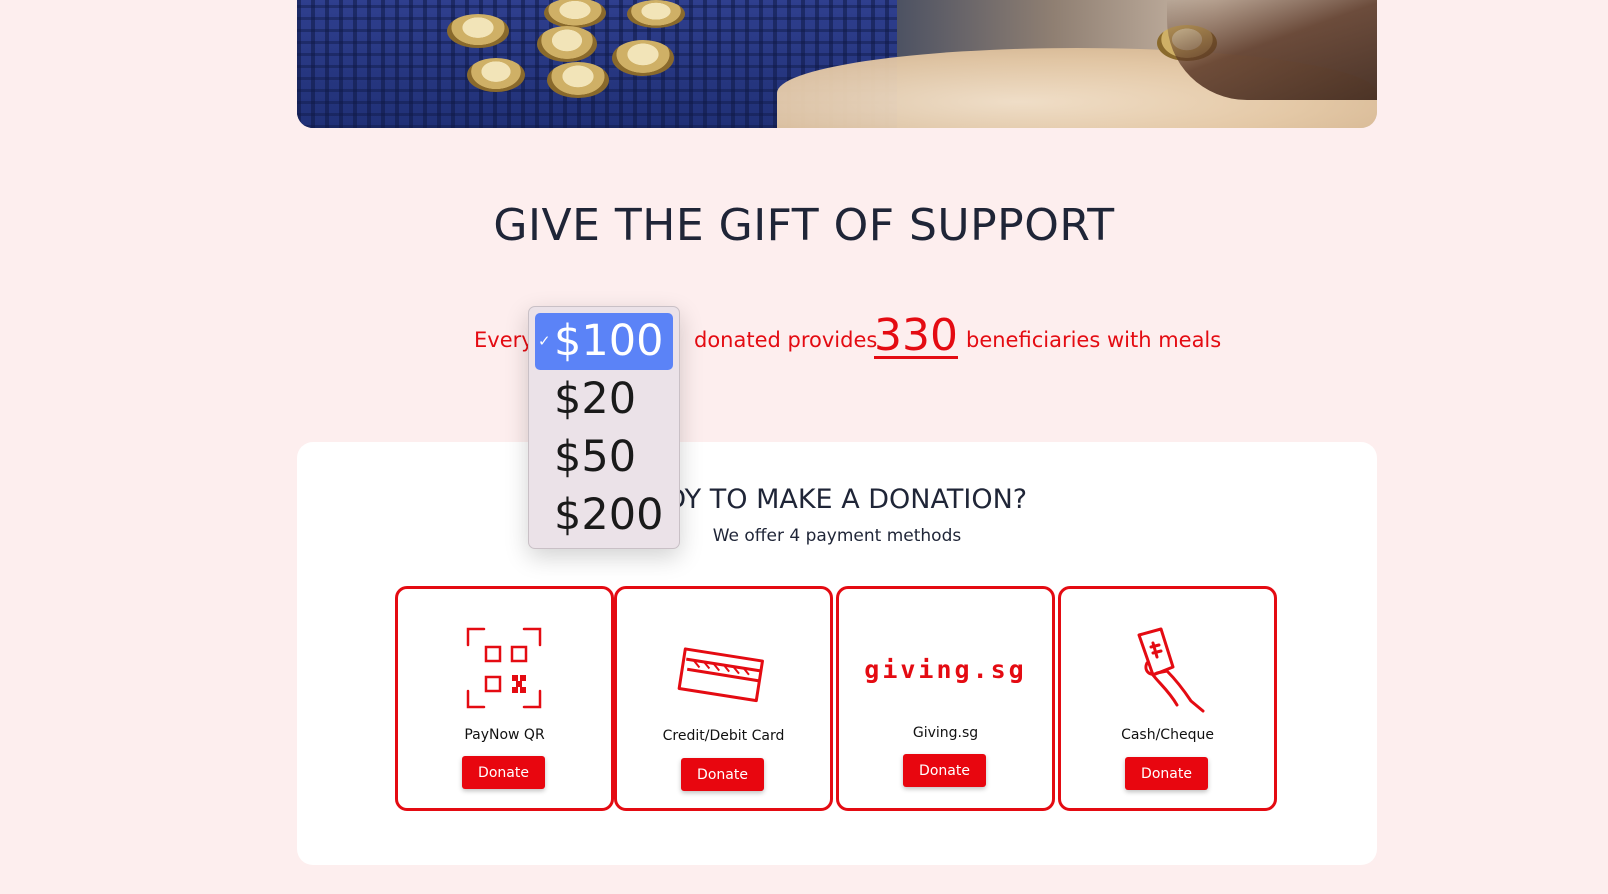  Describe the element at coordinates (504, 340) in the screenshot. I see `impact-prefix: Every` at that location.